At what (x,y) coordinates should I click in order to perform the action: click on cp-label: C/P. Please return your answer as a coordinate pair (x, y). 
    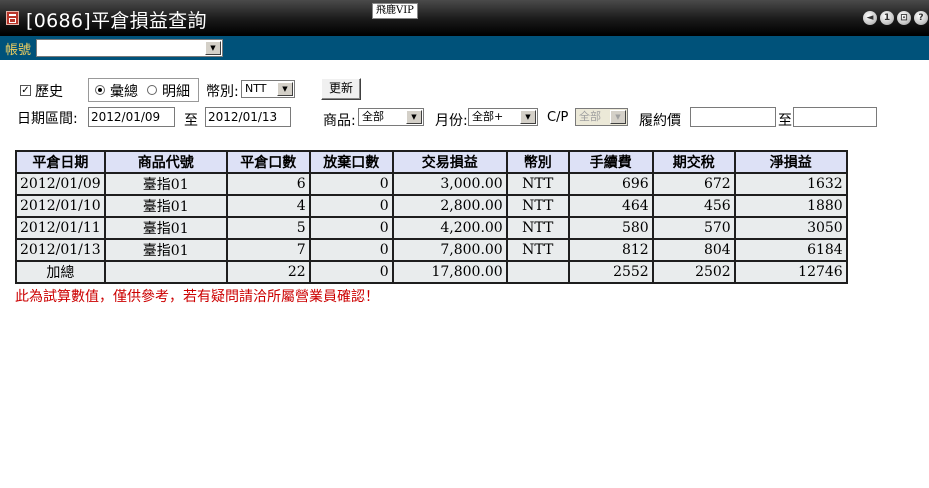
    Looking at the image, I should click on (558, 117).